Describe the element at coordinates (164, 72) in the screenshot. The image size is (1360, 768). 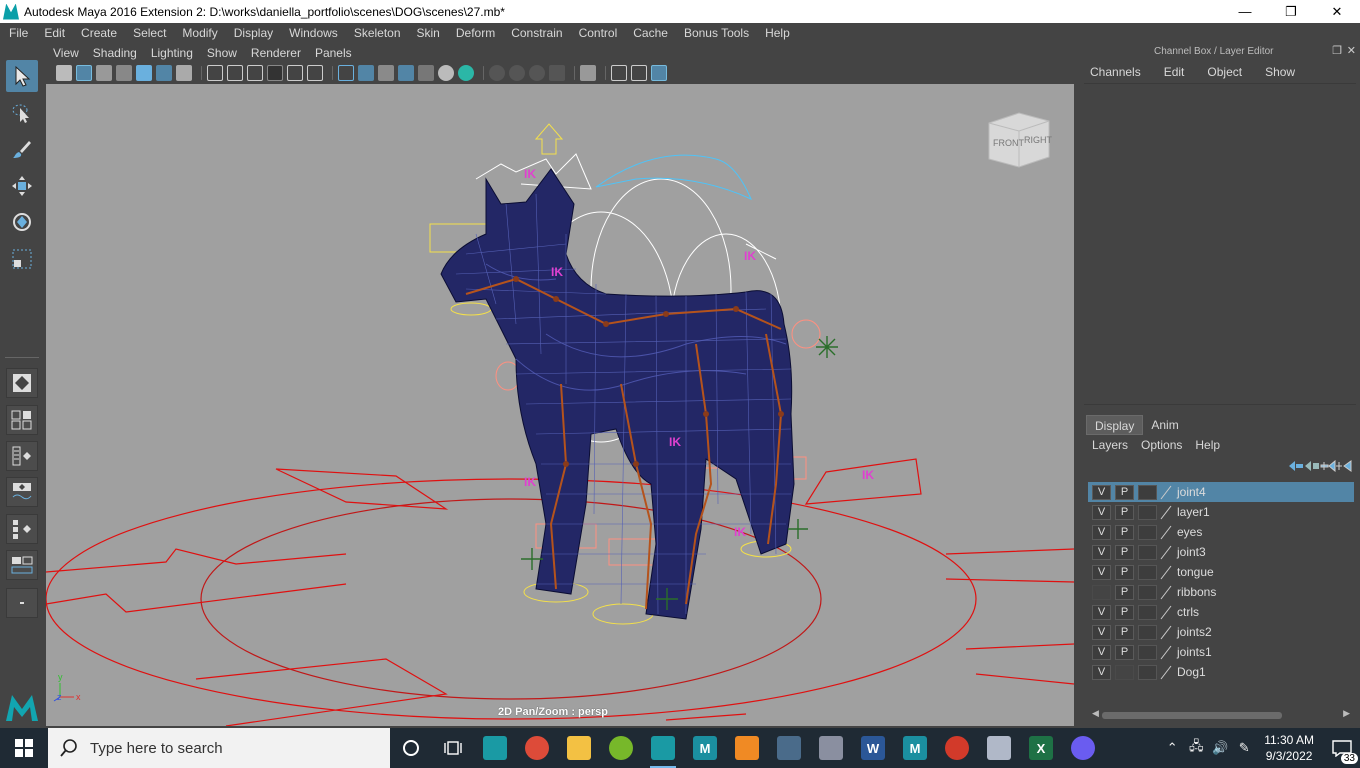
I see `film-gate-icon` at that location.